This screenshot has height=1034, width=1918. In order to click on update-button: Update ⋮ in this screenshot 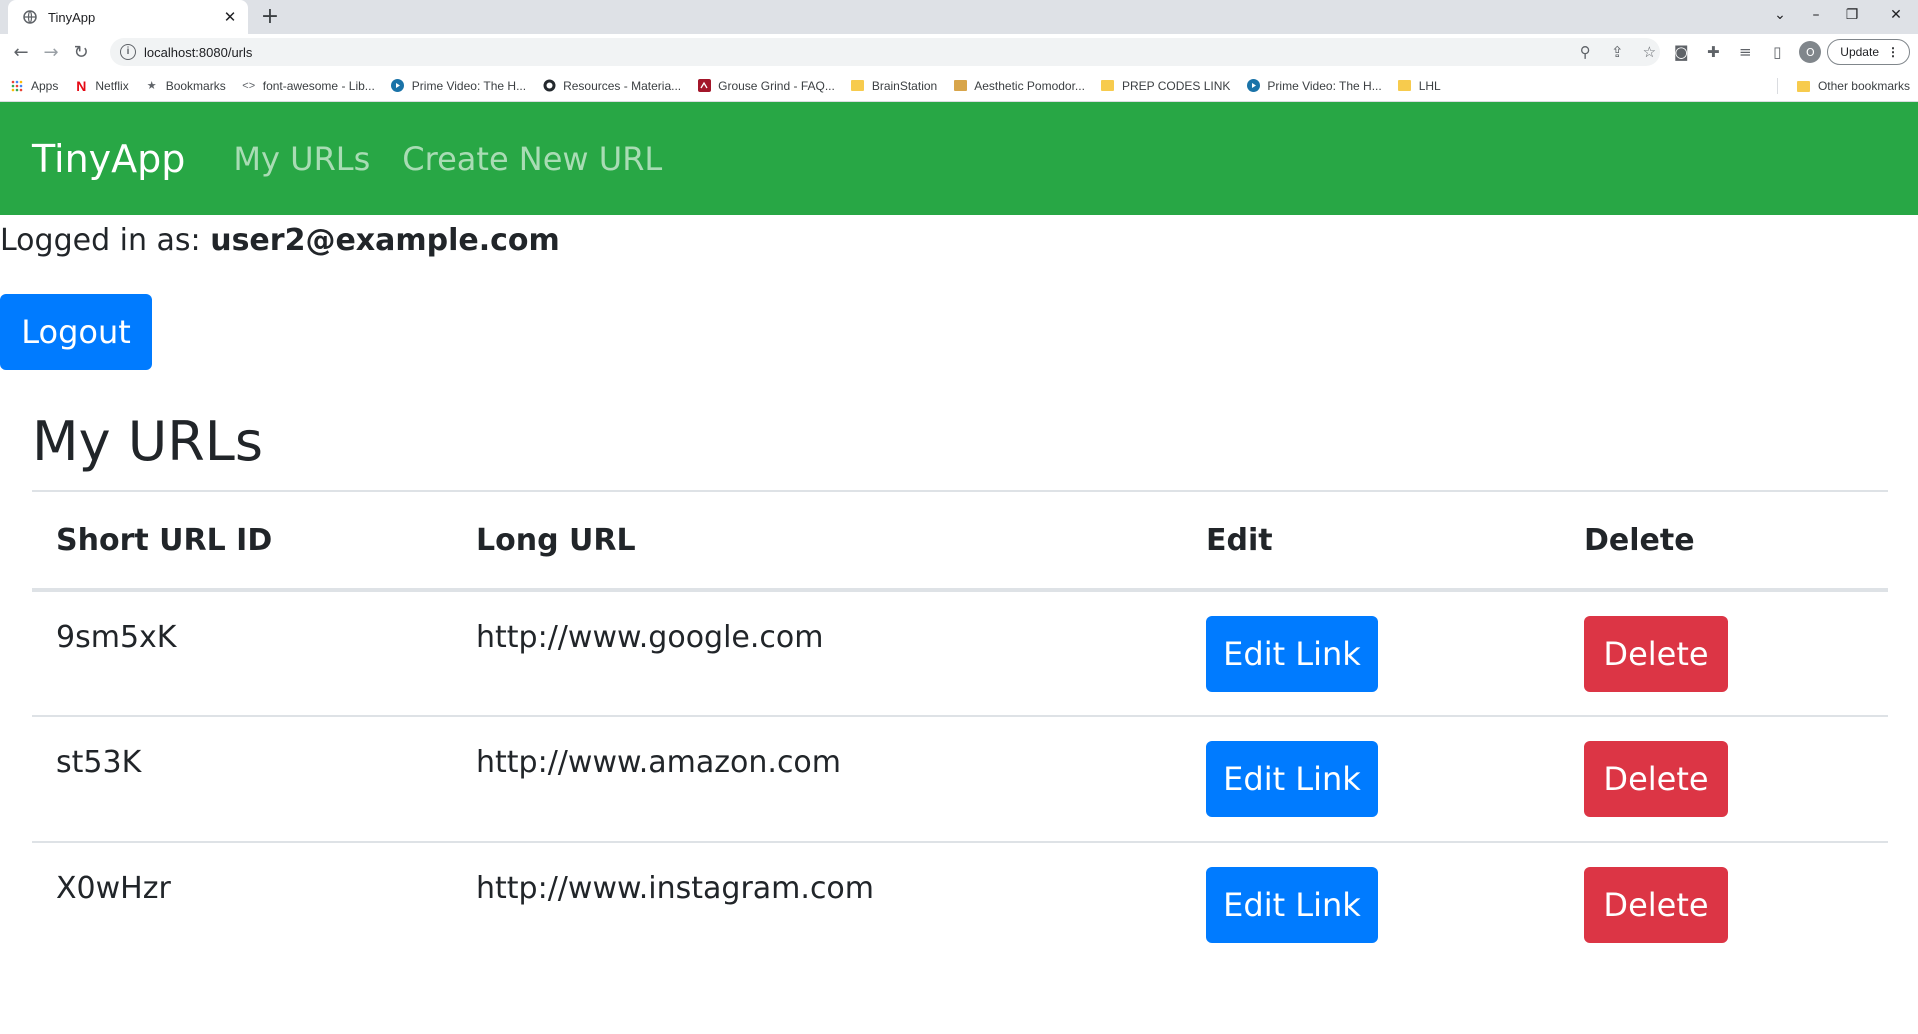, I will do `click(1868, 52)`.